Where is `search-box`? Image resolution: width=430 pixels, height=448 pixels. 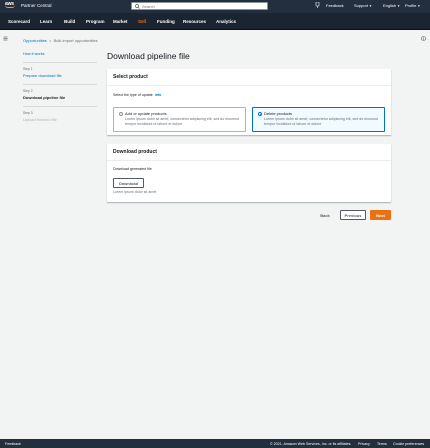 search-box is located at coordinates (199, 6).